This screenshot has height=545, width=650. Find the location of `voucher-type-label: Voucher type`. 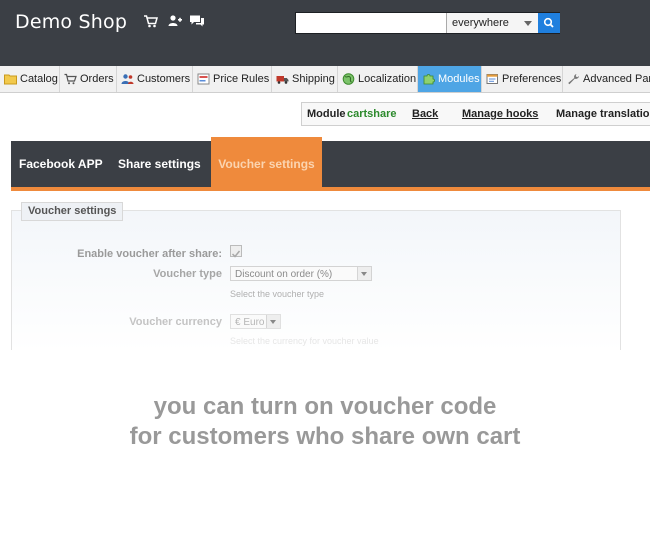

voucher-type-label: Voucher type is located at coordinates (187, 274).